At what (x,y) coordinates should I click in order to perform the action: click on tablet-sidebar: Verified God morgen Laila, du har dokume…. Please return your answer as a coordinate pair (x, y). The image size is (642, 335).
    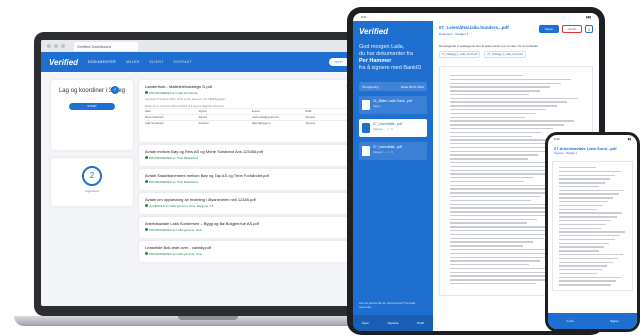
    Looking at the image, I should click on (393, 176).